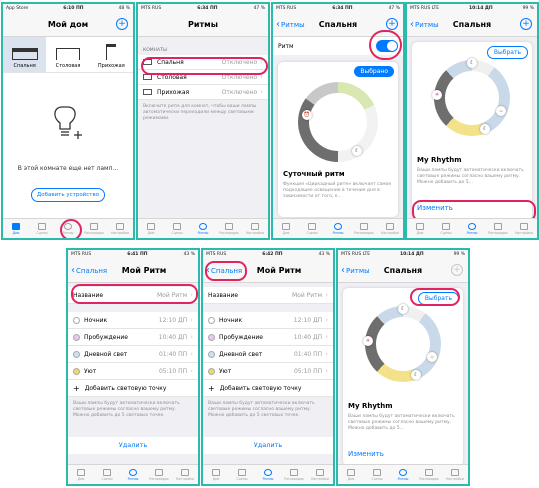 This screenshot has height=488, width=539. I want to click on room-tab-hallway: Прихожая, so click(111, 54).